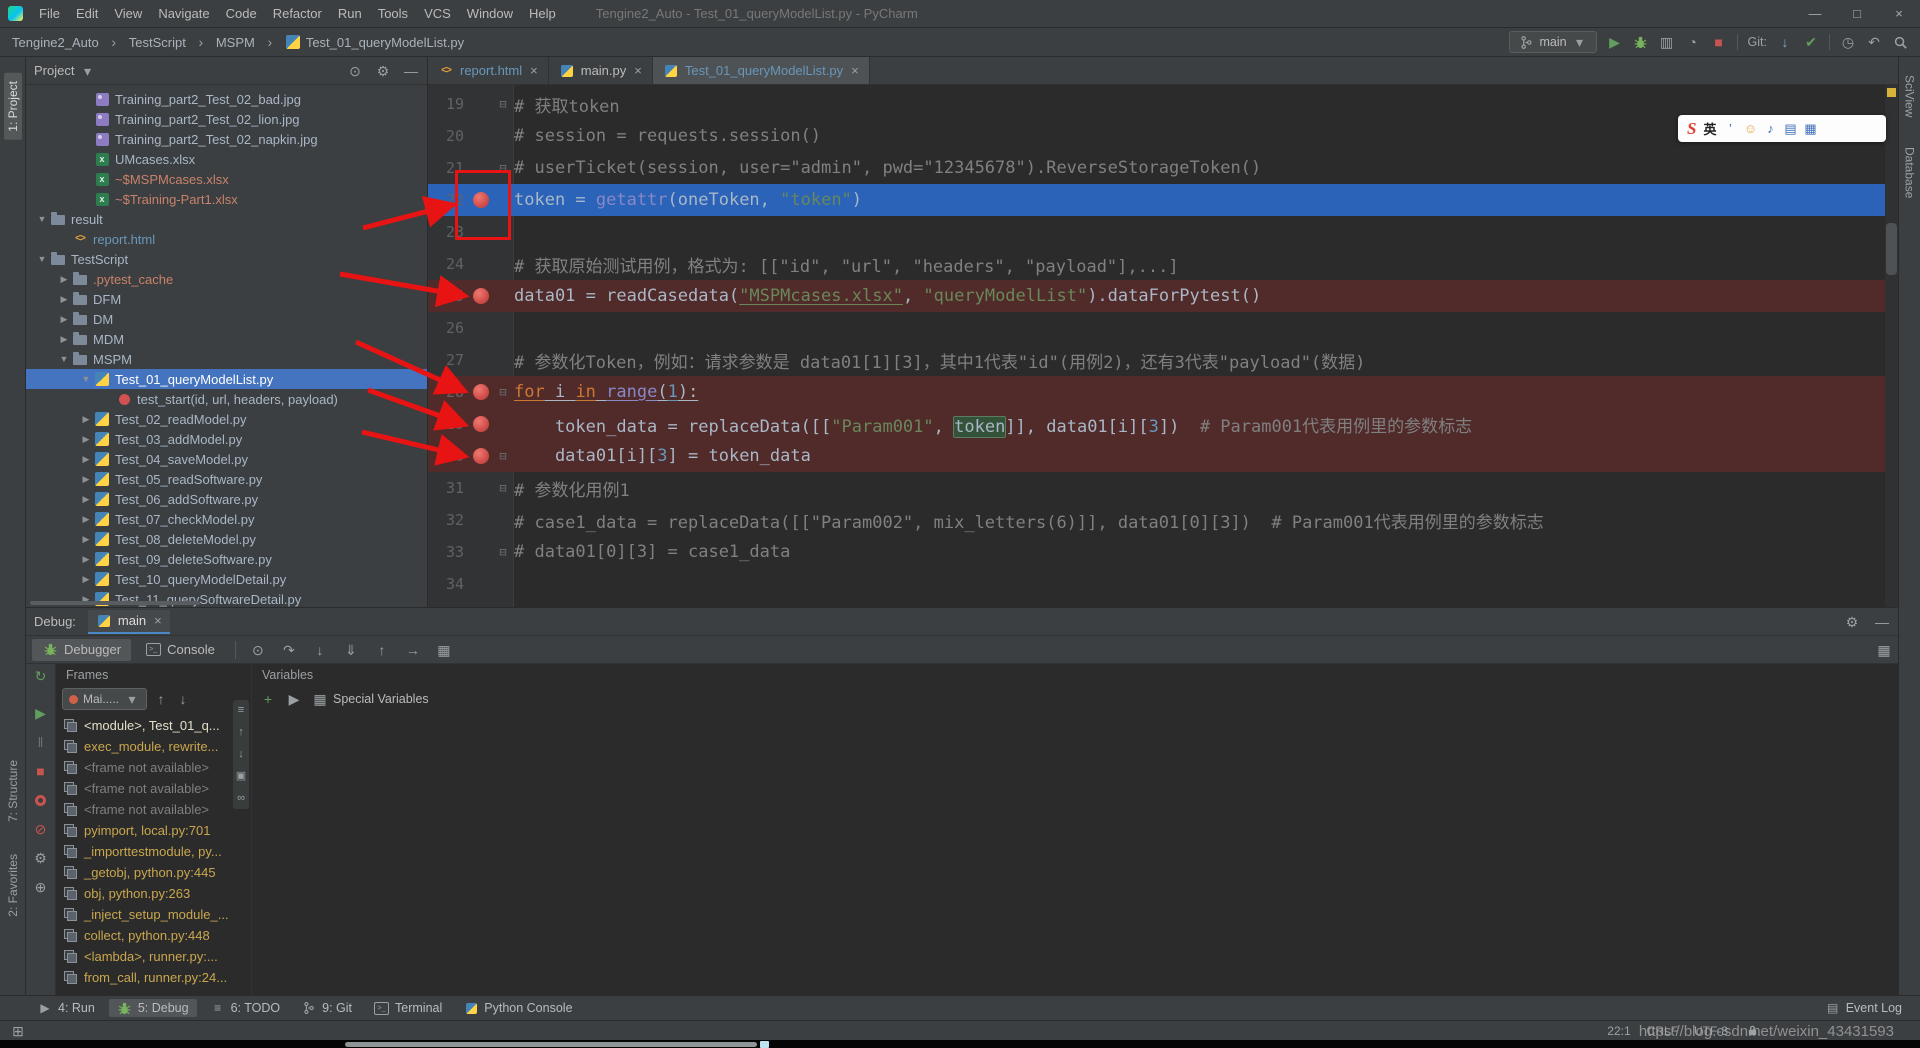 The width and height of the screenshot is (1920, 1048). Describe the element at coordinates (41, 676) in the screenshot. I see `rerun-icon: ↻` at that location.